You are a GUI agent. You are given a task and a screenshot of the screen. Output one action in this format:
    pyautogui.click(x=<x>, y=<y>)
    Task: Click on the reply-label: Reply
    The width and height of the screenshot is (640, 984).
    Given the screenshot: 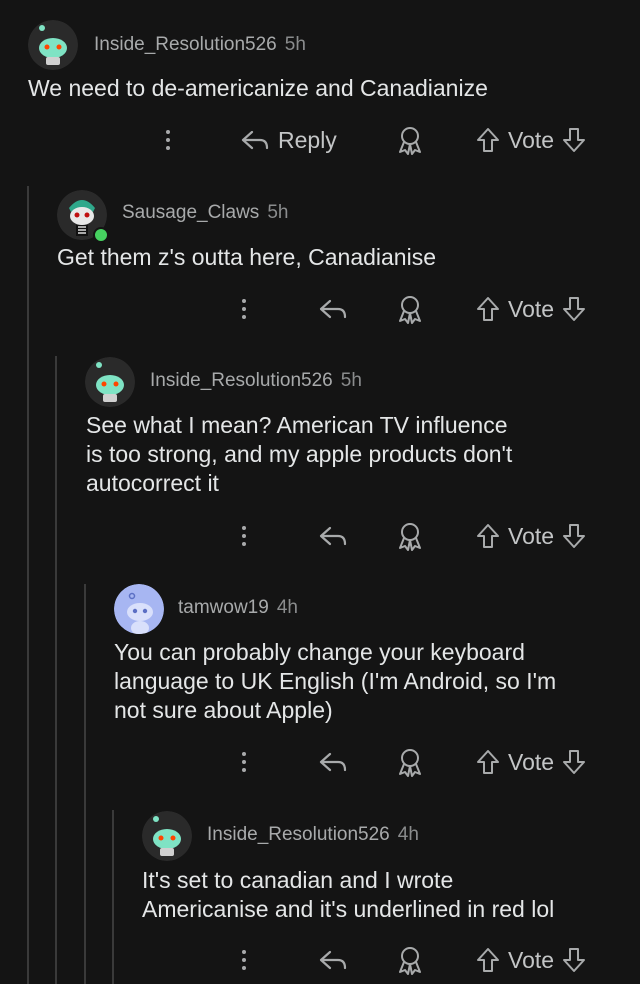 What is the action you would take?
    pyautogui.click(x=307, y=139)
    